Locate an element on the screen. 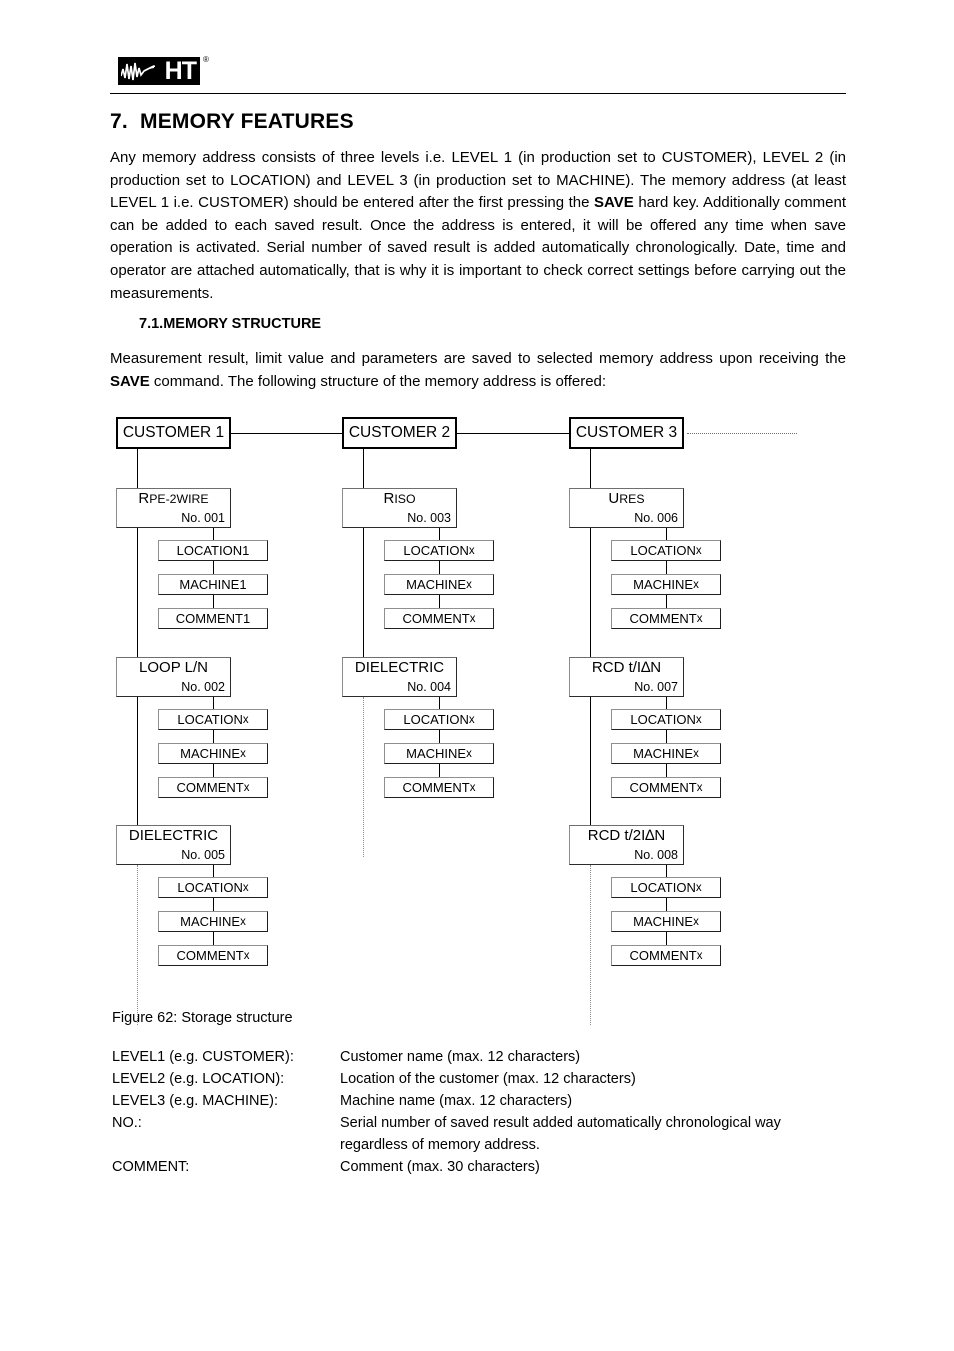 The image size is (954, 1351). measurement-title: RCD t/I∆N is located at coordinates (626, 667).